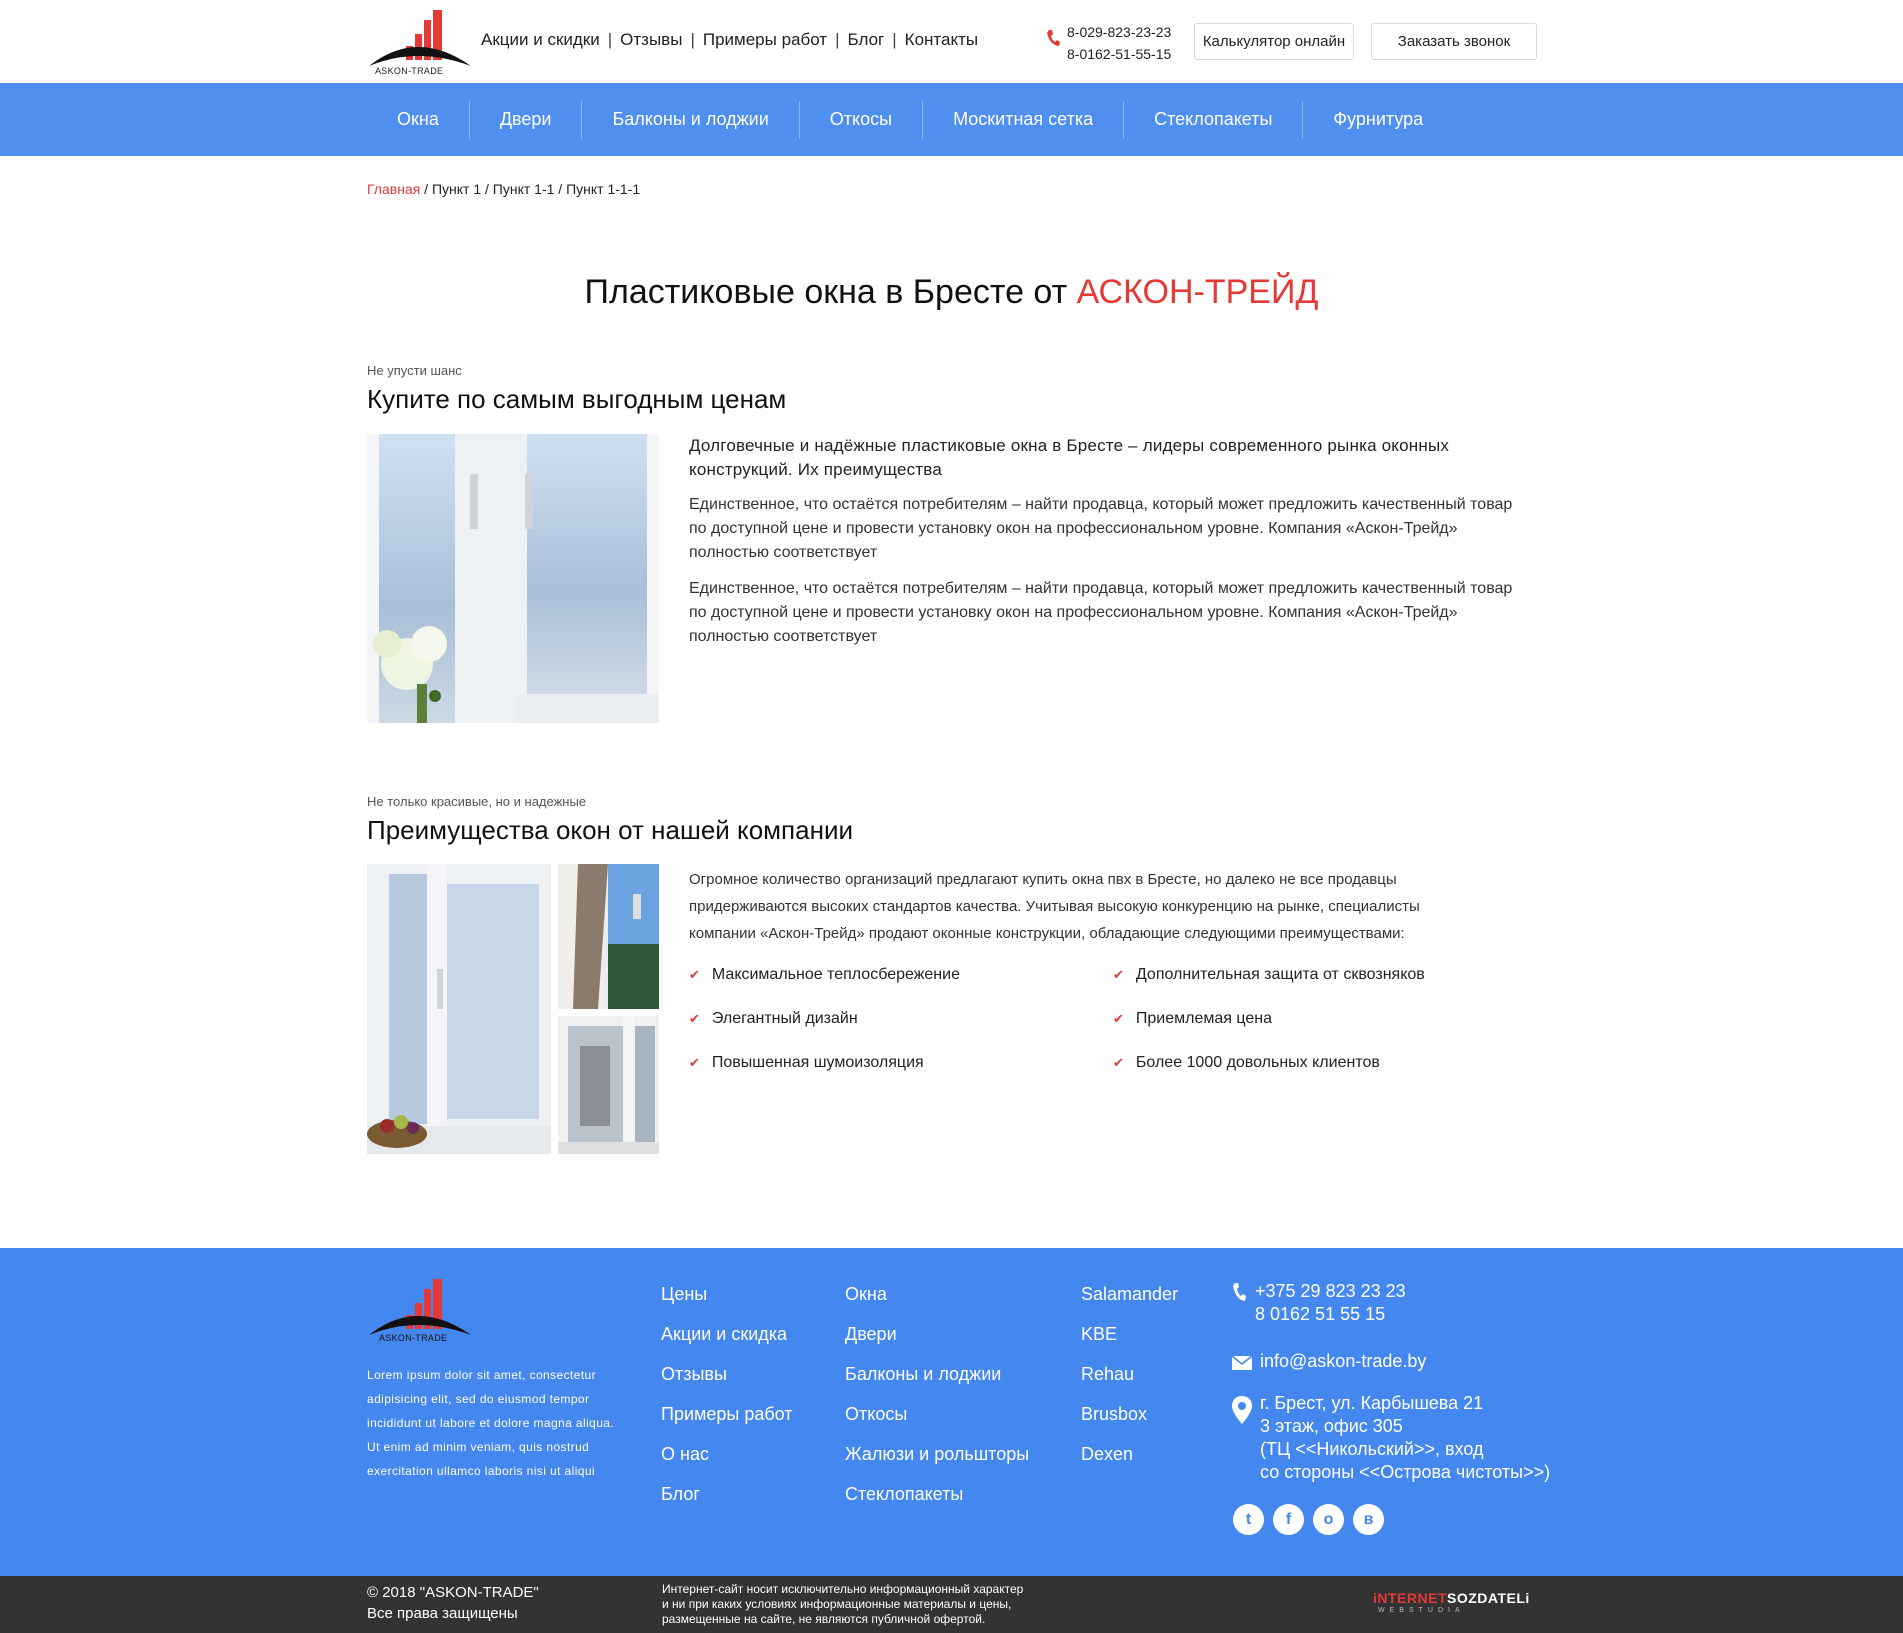 Image resolution: width=1903 pixels, height=1633 pixels. Describe the element at coordinates (937, 1304) in the screenshot. I see `footer-link: Окна` at that location.